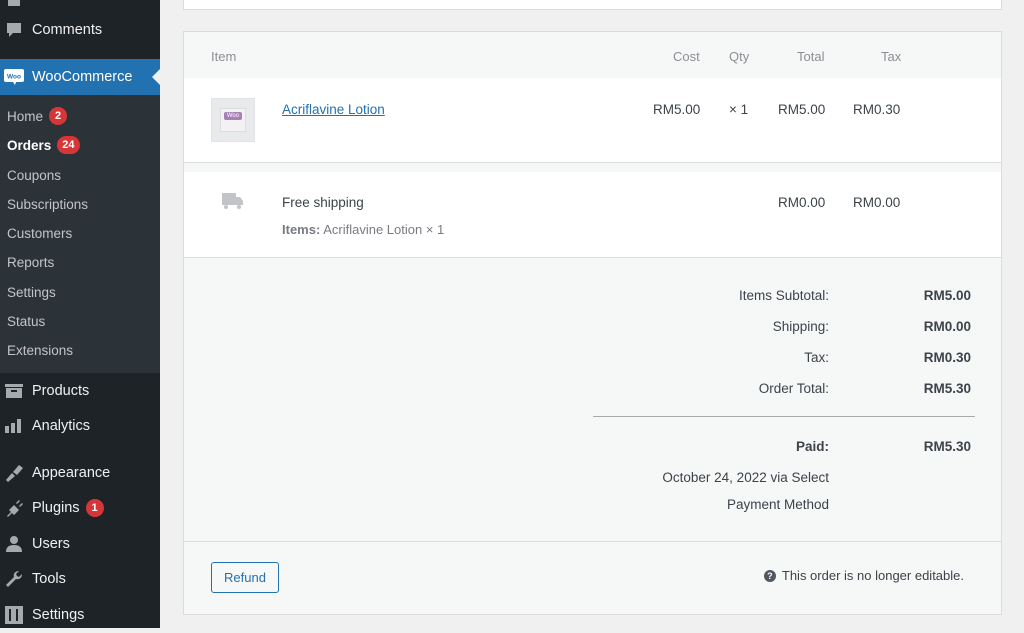  What do you see at coordinates (68, 145) in the screenshot?
I see `orders-count-badge: 24` at bounding box center [68, 145].